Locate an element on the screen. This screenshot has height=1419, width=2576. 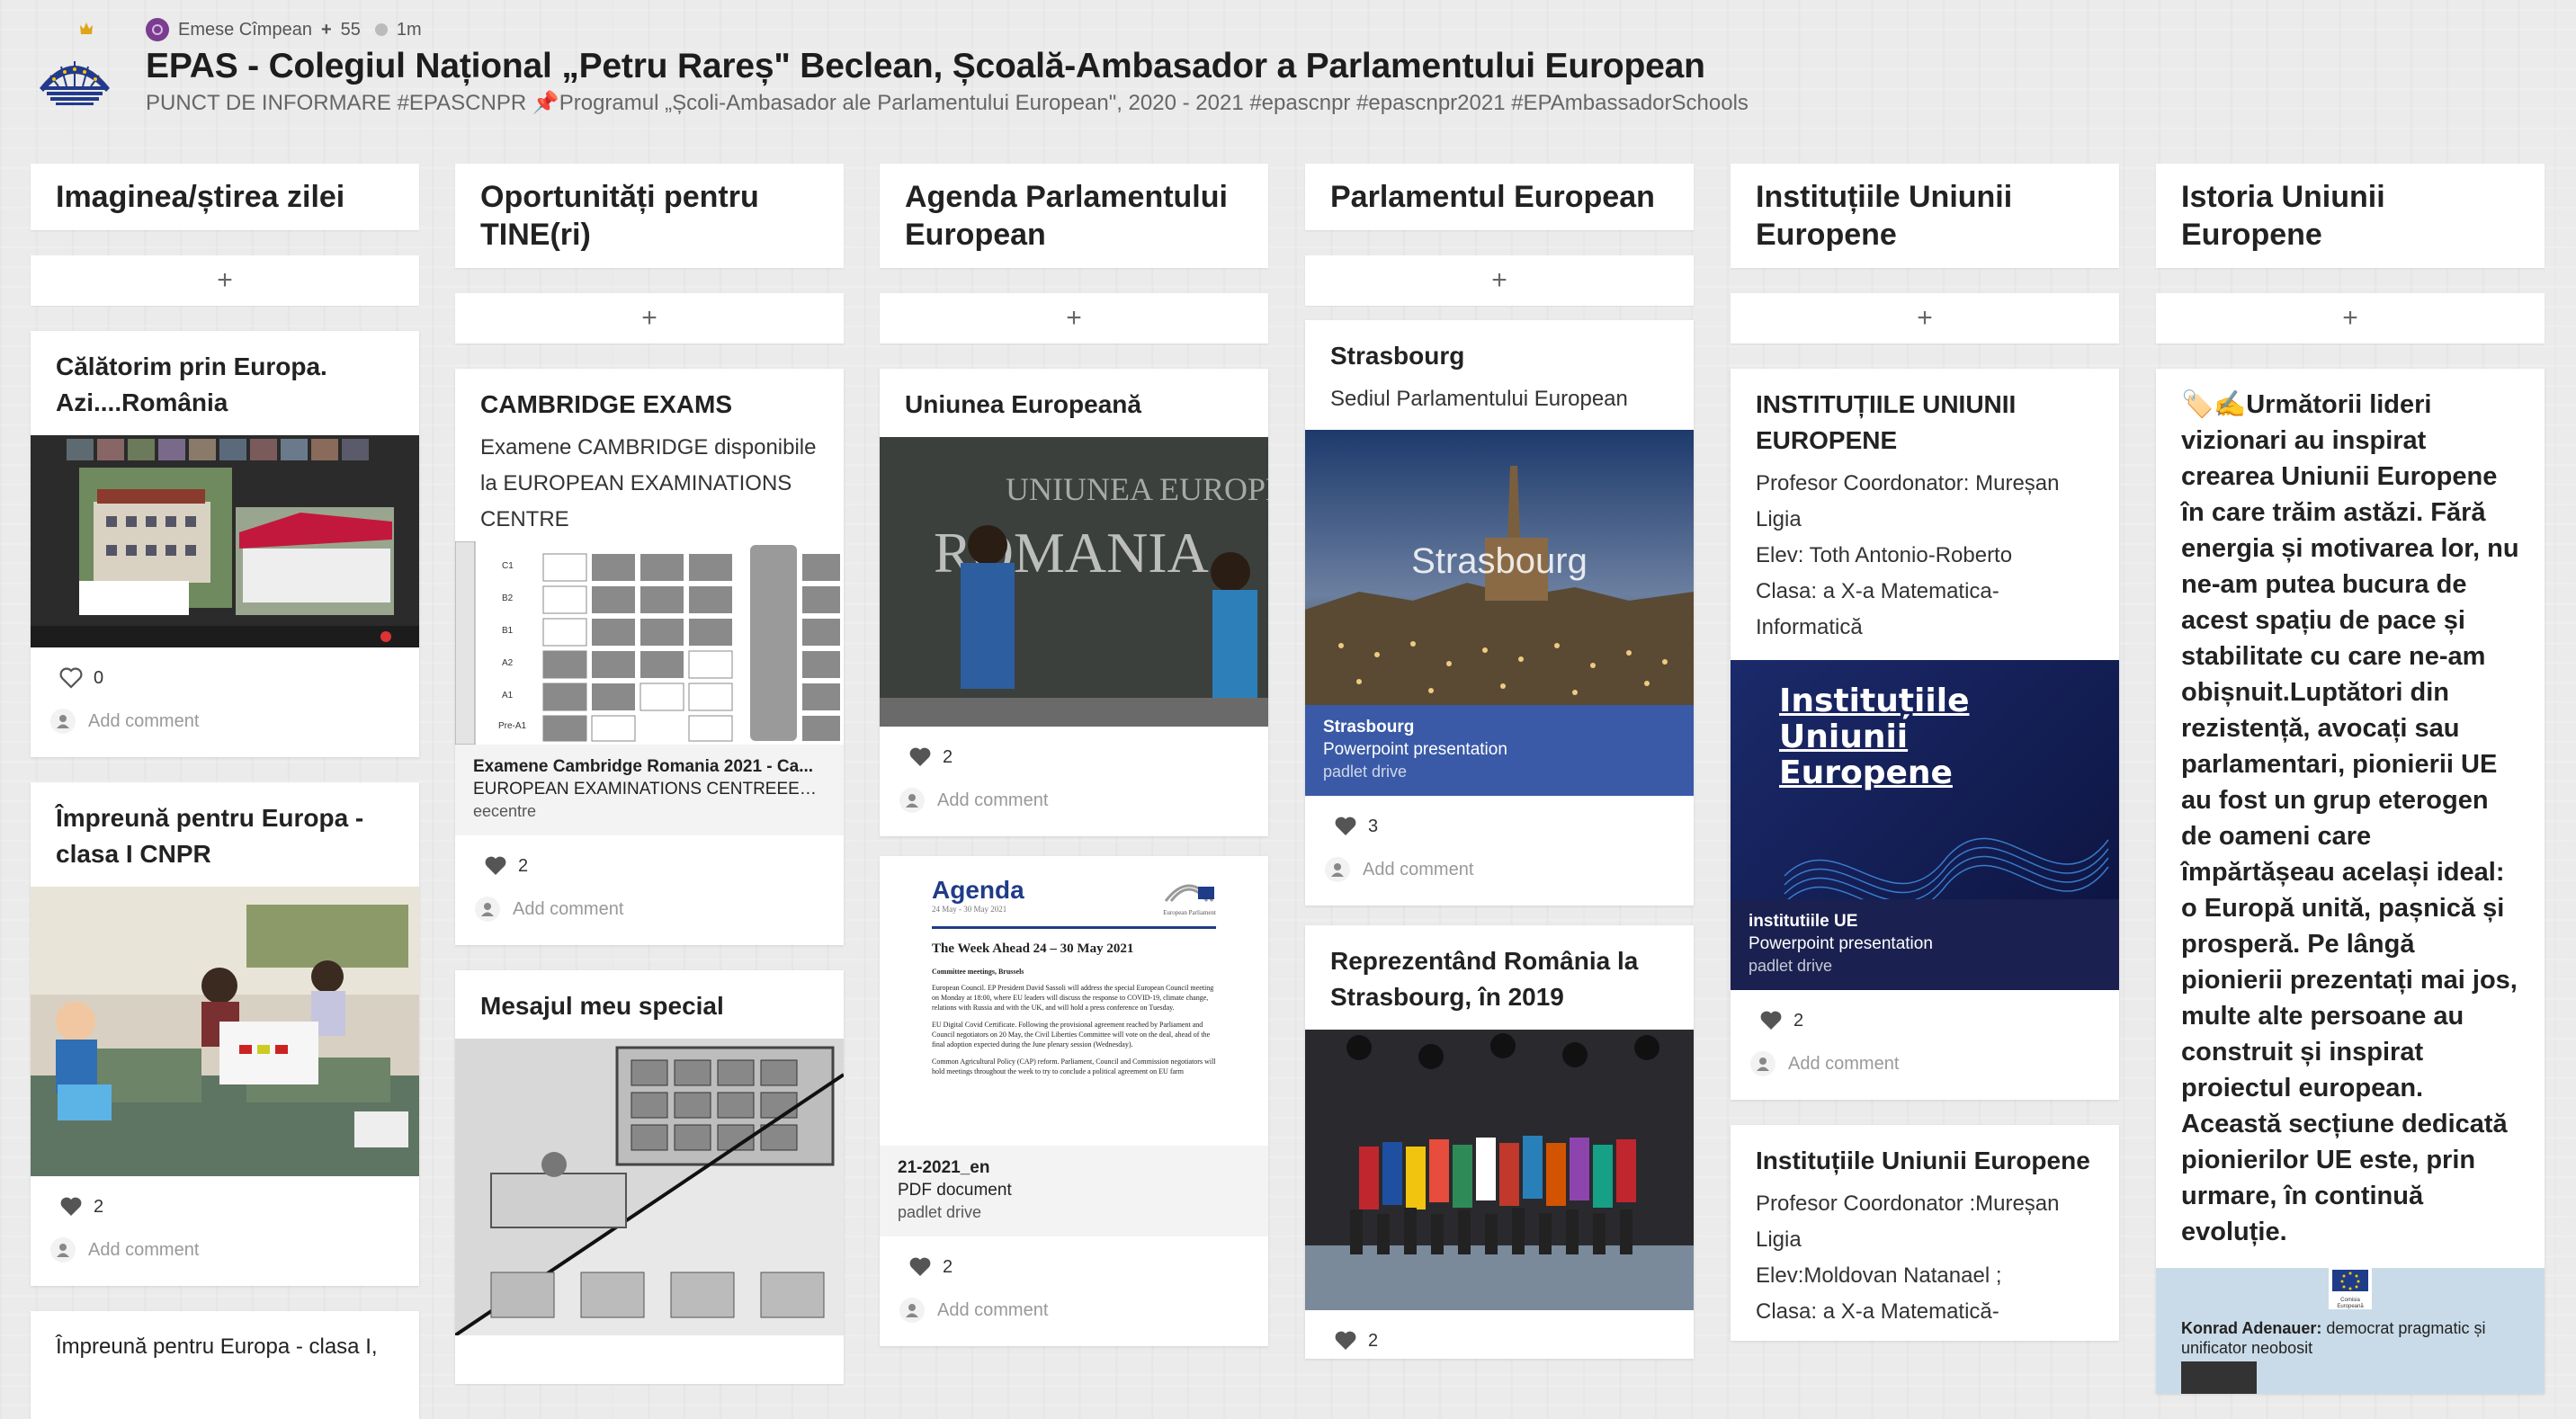
svg-text: C1 is located at coordinates (508, 566).